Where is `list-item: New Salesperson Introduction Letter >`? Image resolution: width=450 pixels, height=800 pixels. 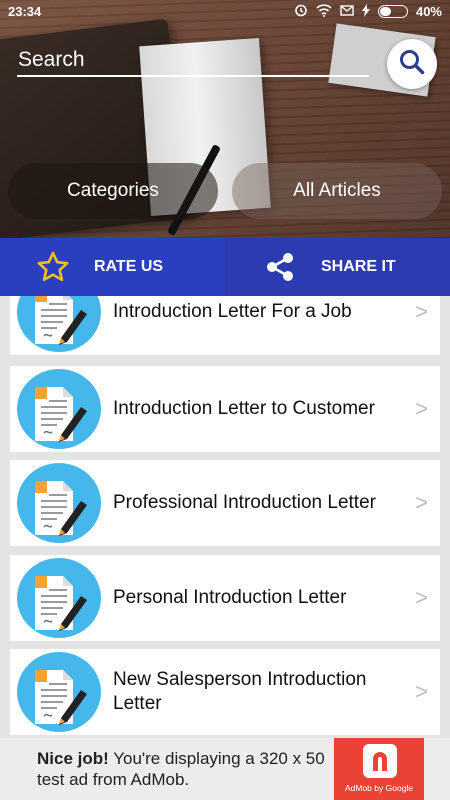 list-item: New Salesperson Introduction Letter > is located at coordinates (225, 692).